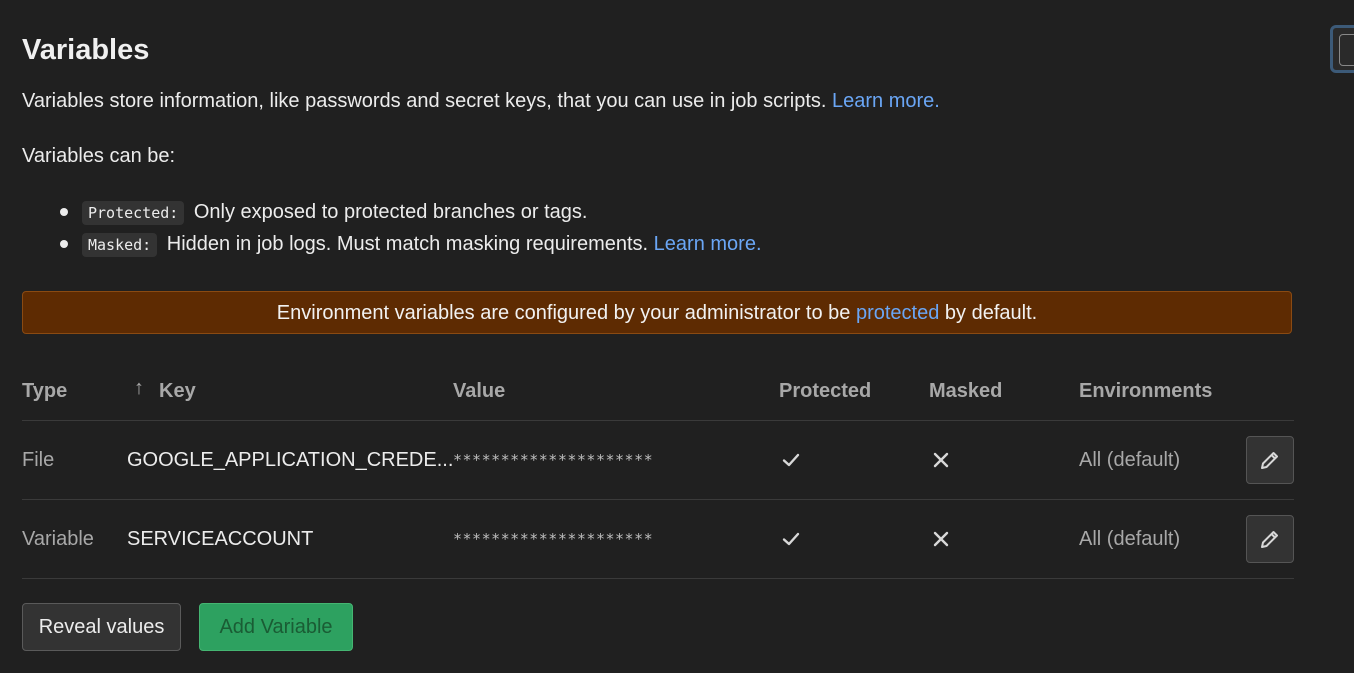 Image resolution: width=1354 pixels, height=673 pixels. I want to click on variable-type: Variable, so click(58, 539).